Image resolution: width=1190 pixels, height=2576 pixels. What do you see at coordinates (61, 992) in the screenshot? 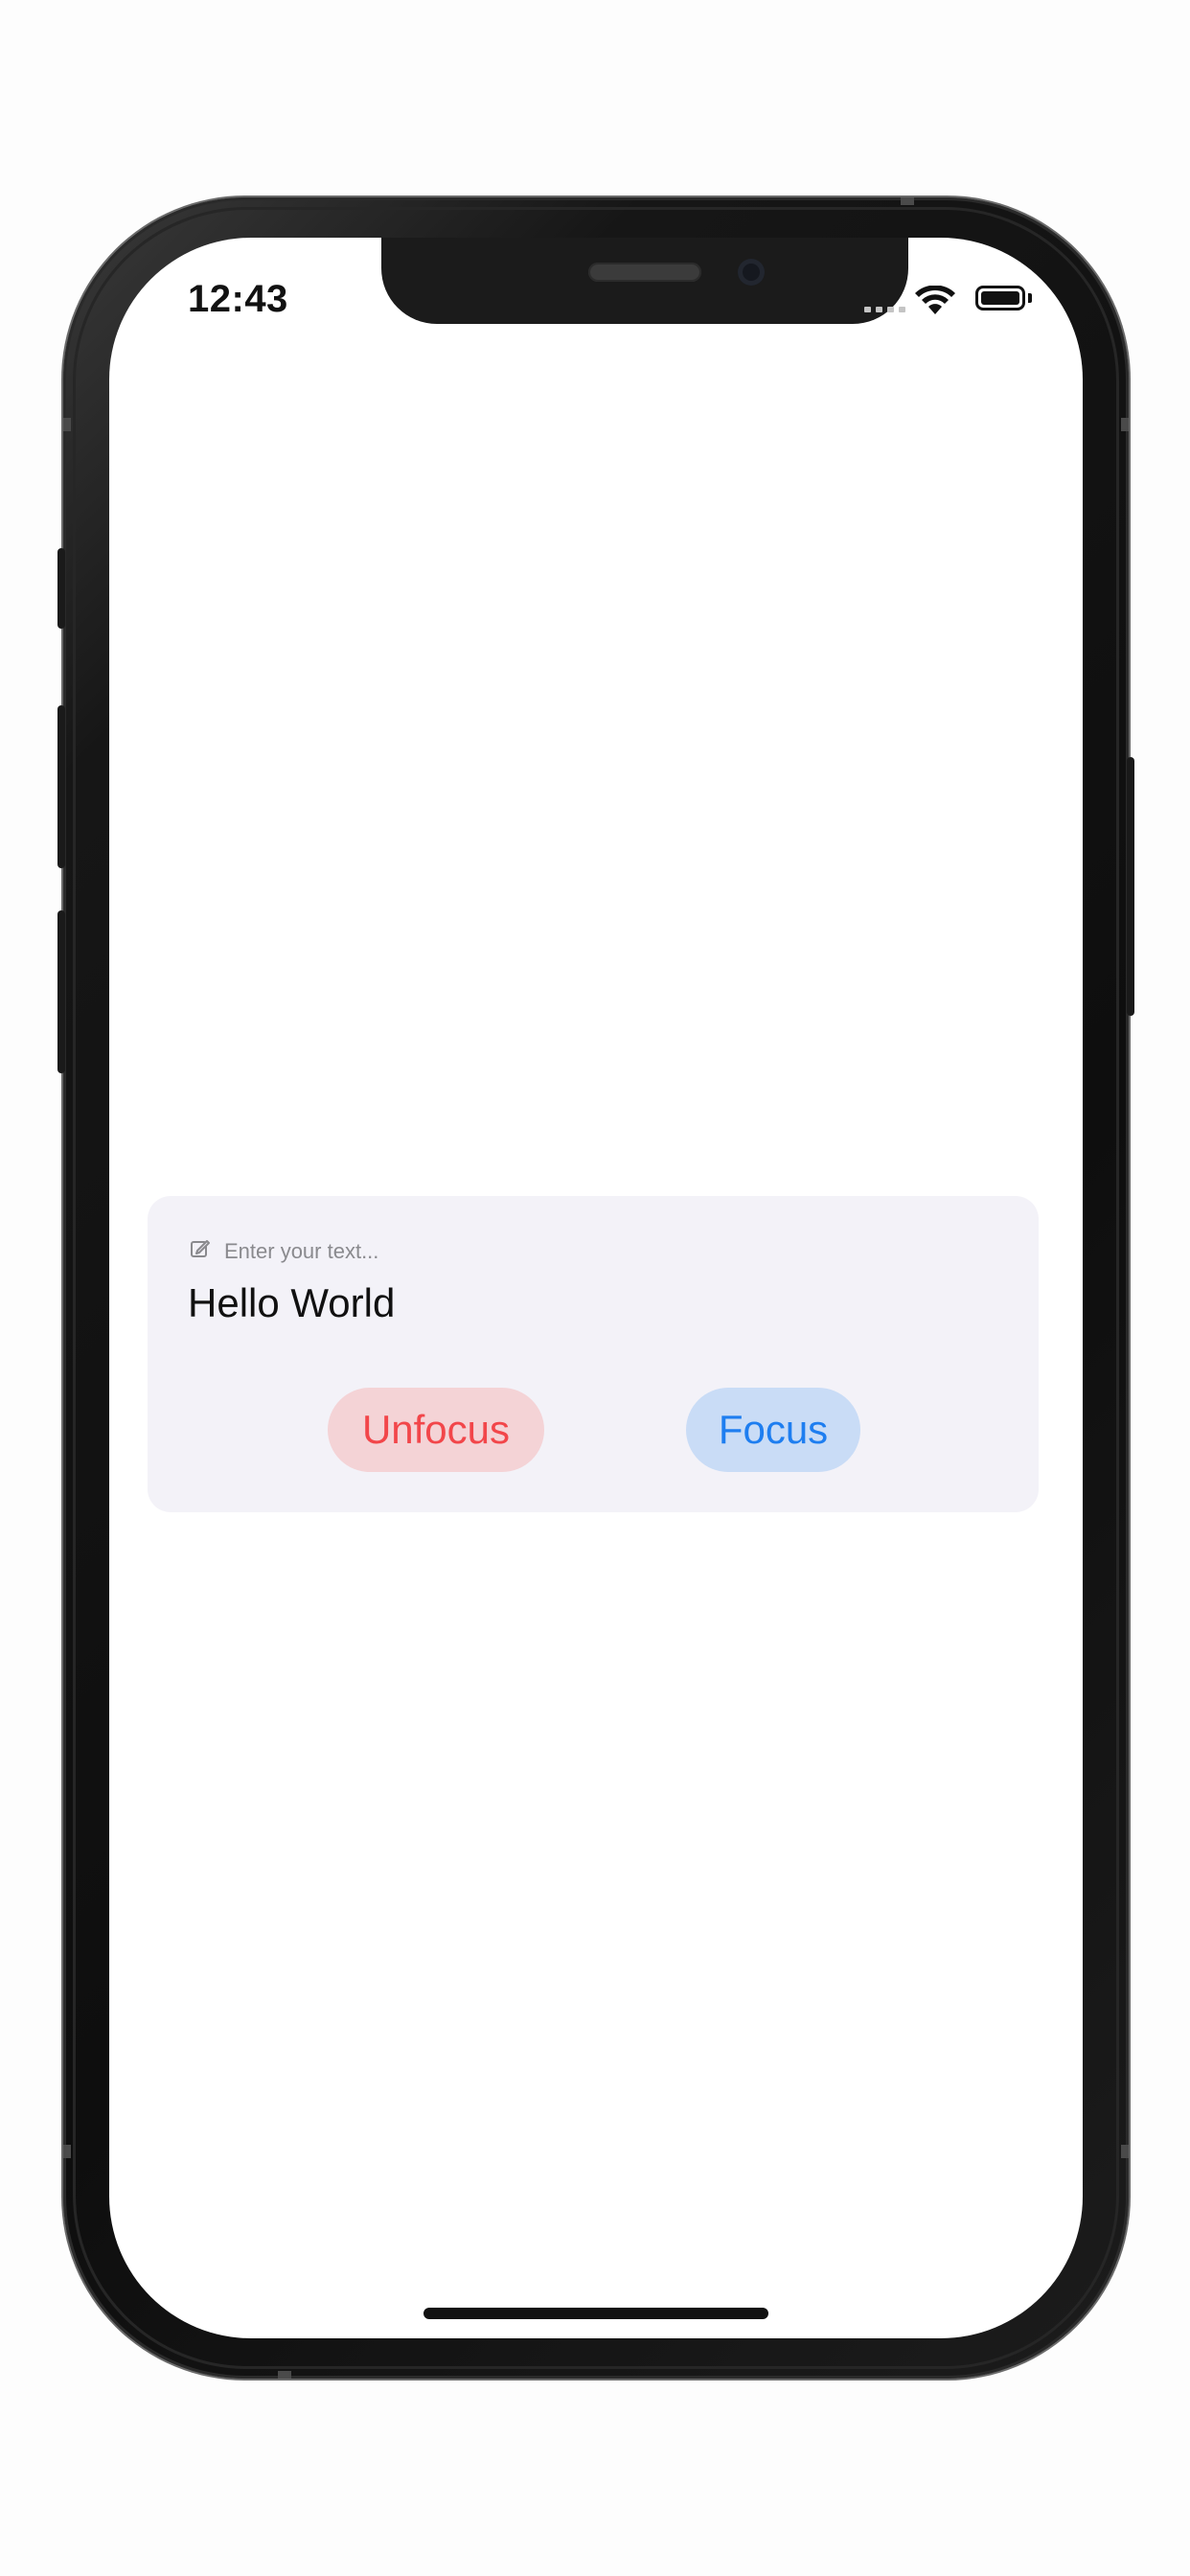
I see `volume-down-button` at bounding box center [61, 992].